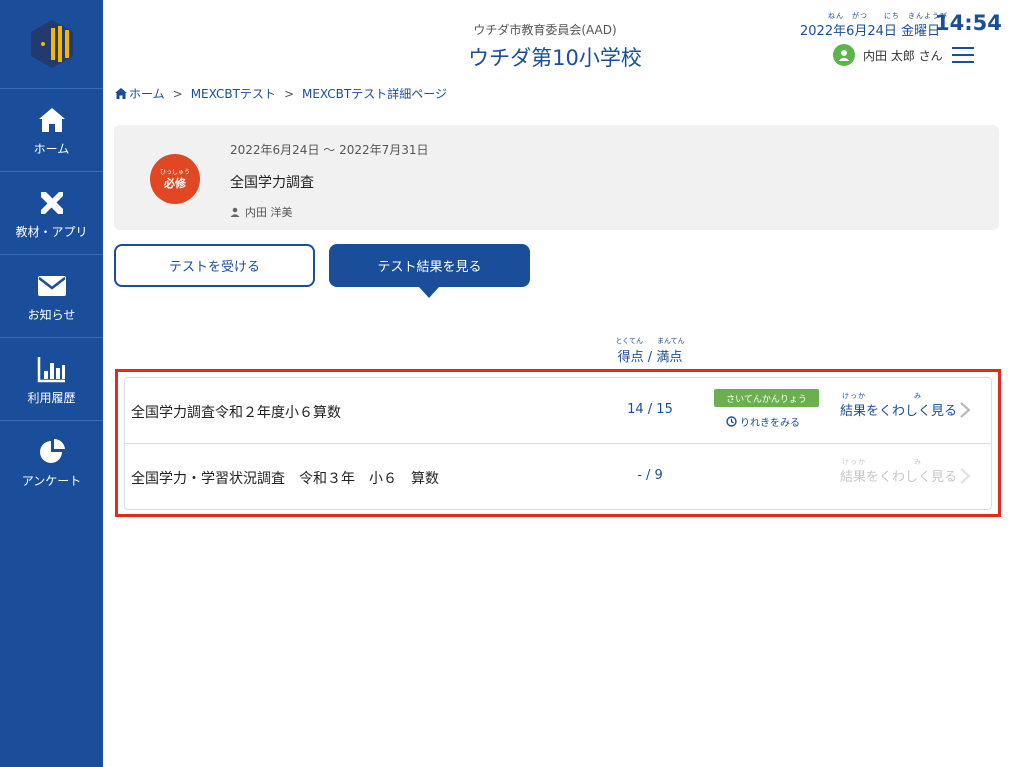  I want to click on breadcrumb: ホーム > MEXCBTテスト > MEXCBTテスト詳細ページ, so click(281, 93).